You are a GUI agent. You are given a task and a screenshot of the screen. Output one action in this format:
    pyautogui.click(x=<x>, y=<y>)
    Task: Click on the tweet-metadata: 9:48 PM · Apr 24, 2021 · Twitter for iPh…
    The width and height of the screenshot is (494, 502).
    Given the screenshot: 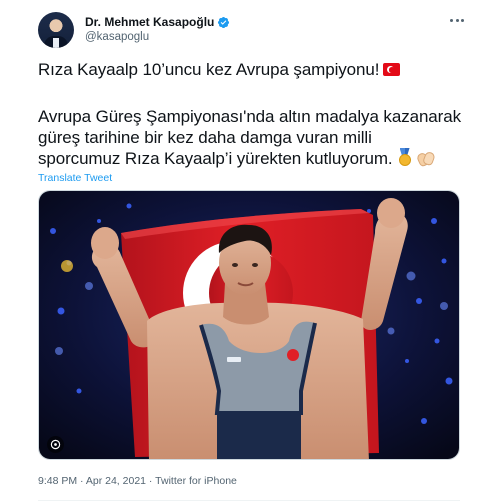 What is the action you would take?
    pyautogui.click(x=137, y=481)
    